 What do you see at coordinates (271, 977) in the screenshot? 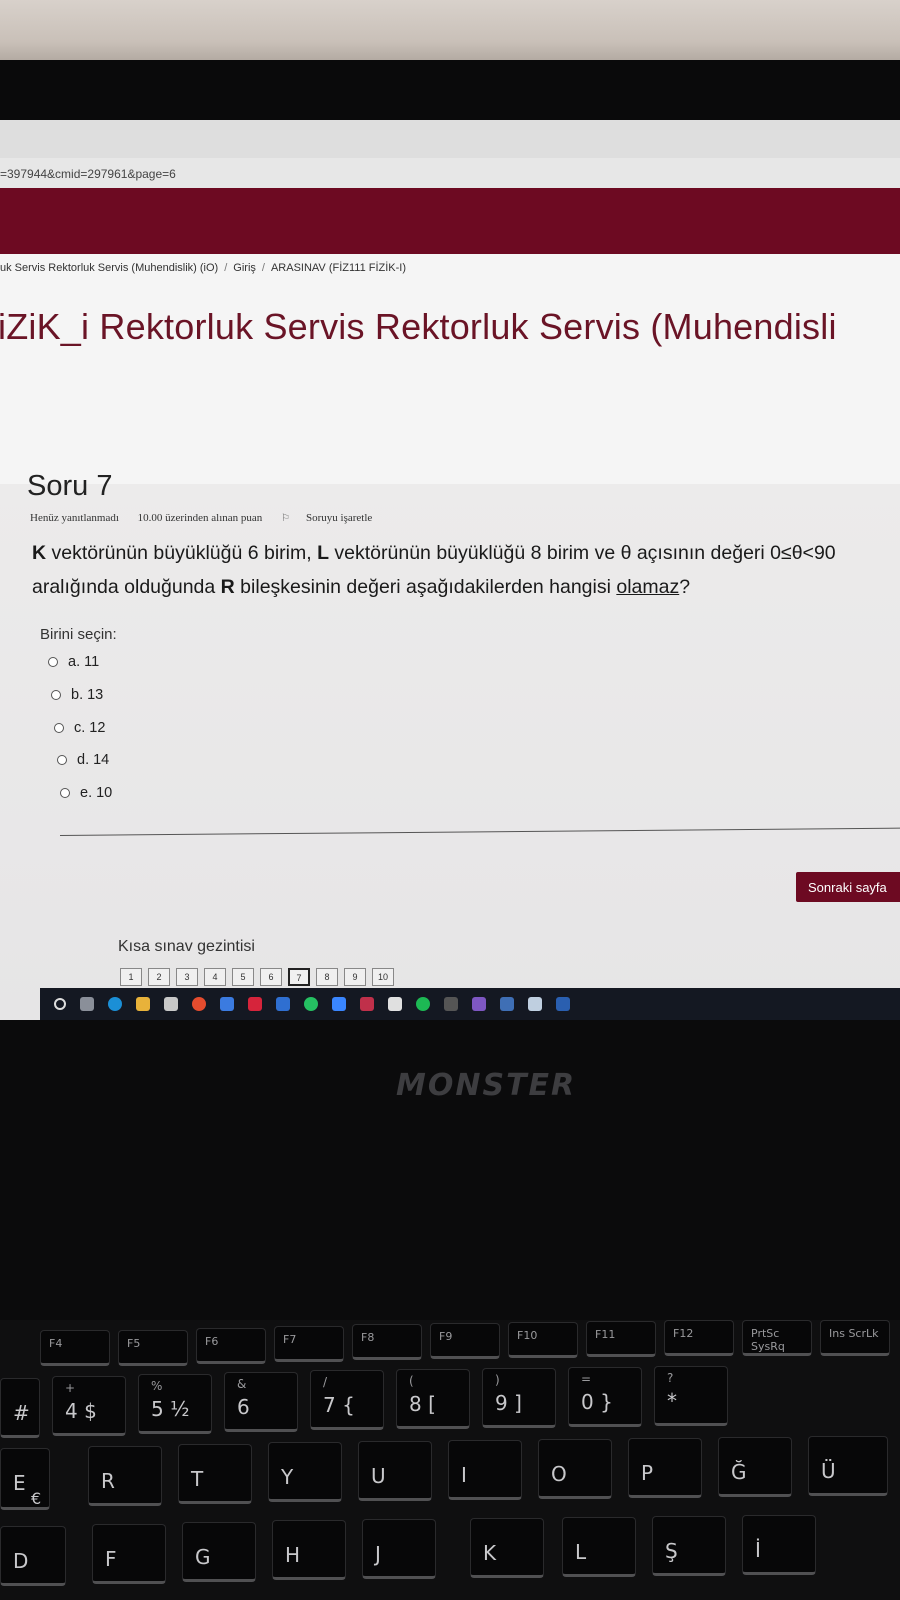
I see `quiz-nav-page: 6` at bounding box center [271, 977].